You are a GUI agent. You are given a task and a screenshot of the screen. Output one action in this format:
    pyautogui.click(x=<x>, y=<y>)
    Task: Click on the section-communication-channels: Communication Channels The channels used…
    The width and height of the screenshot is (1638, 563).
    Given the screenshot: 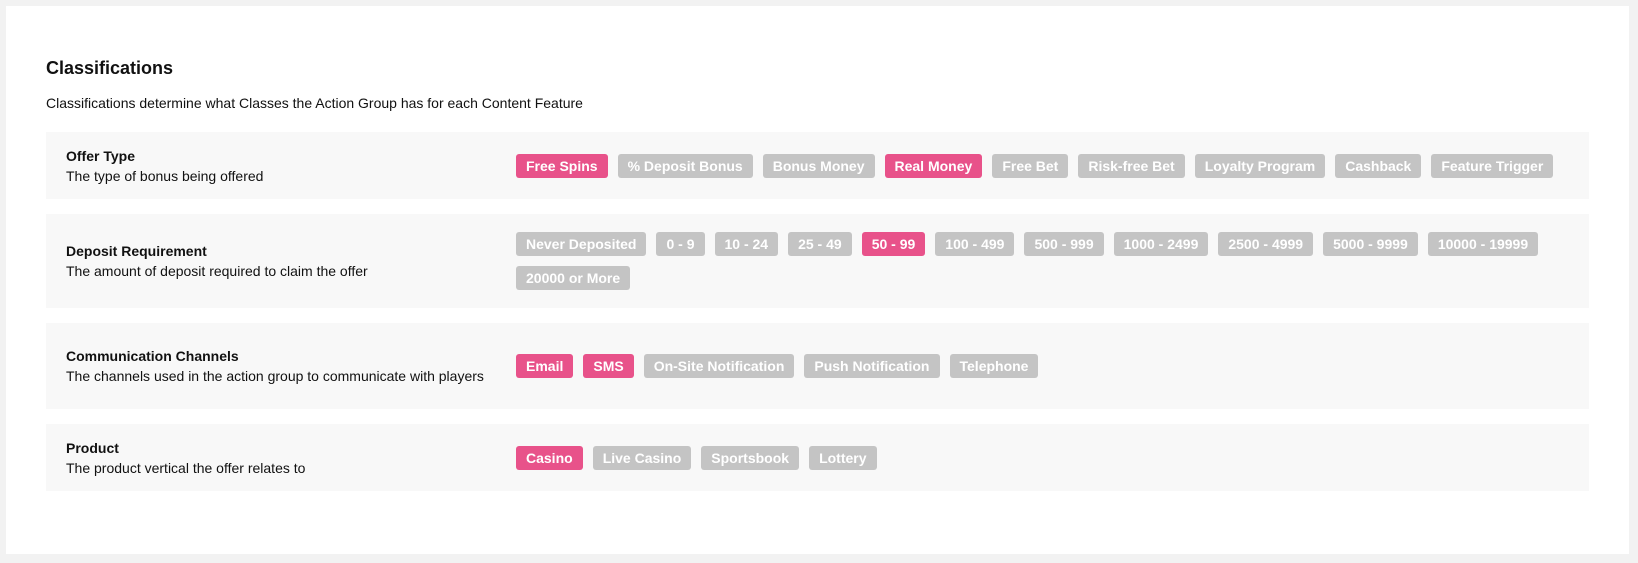 What is the action you would take?
    pyautogui.click(x=817, y=366)
    